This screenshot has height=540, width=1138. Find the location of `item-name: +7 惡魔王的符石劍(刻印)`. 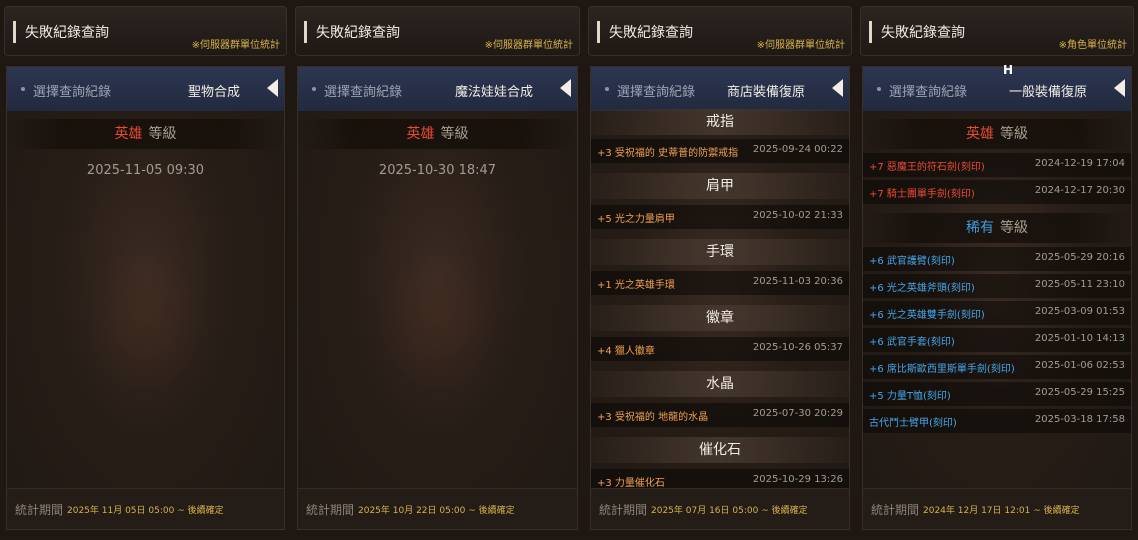

item-name: +7 惡魔王的符石劍(刻印) is located at coordinates (927, 167).